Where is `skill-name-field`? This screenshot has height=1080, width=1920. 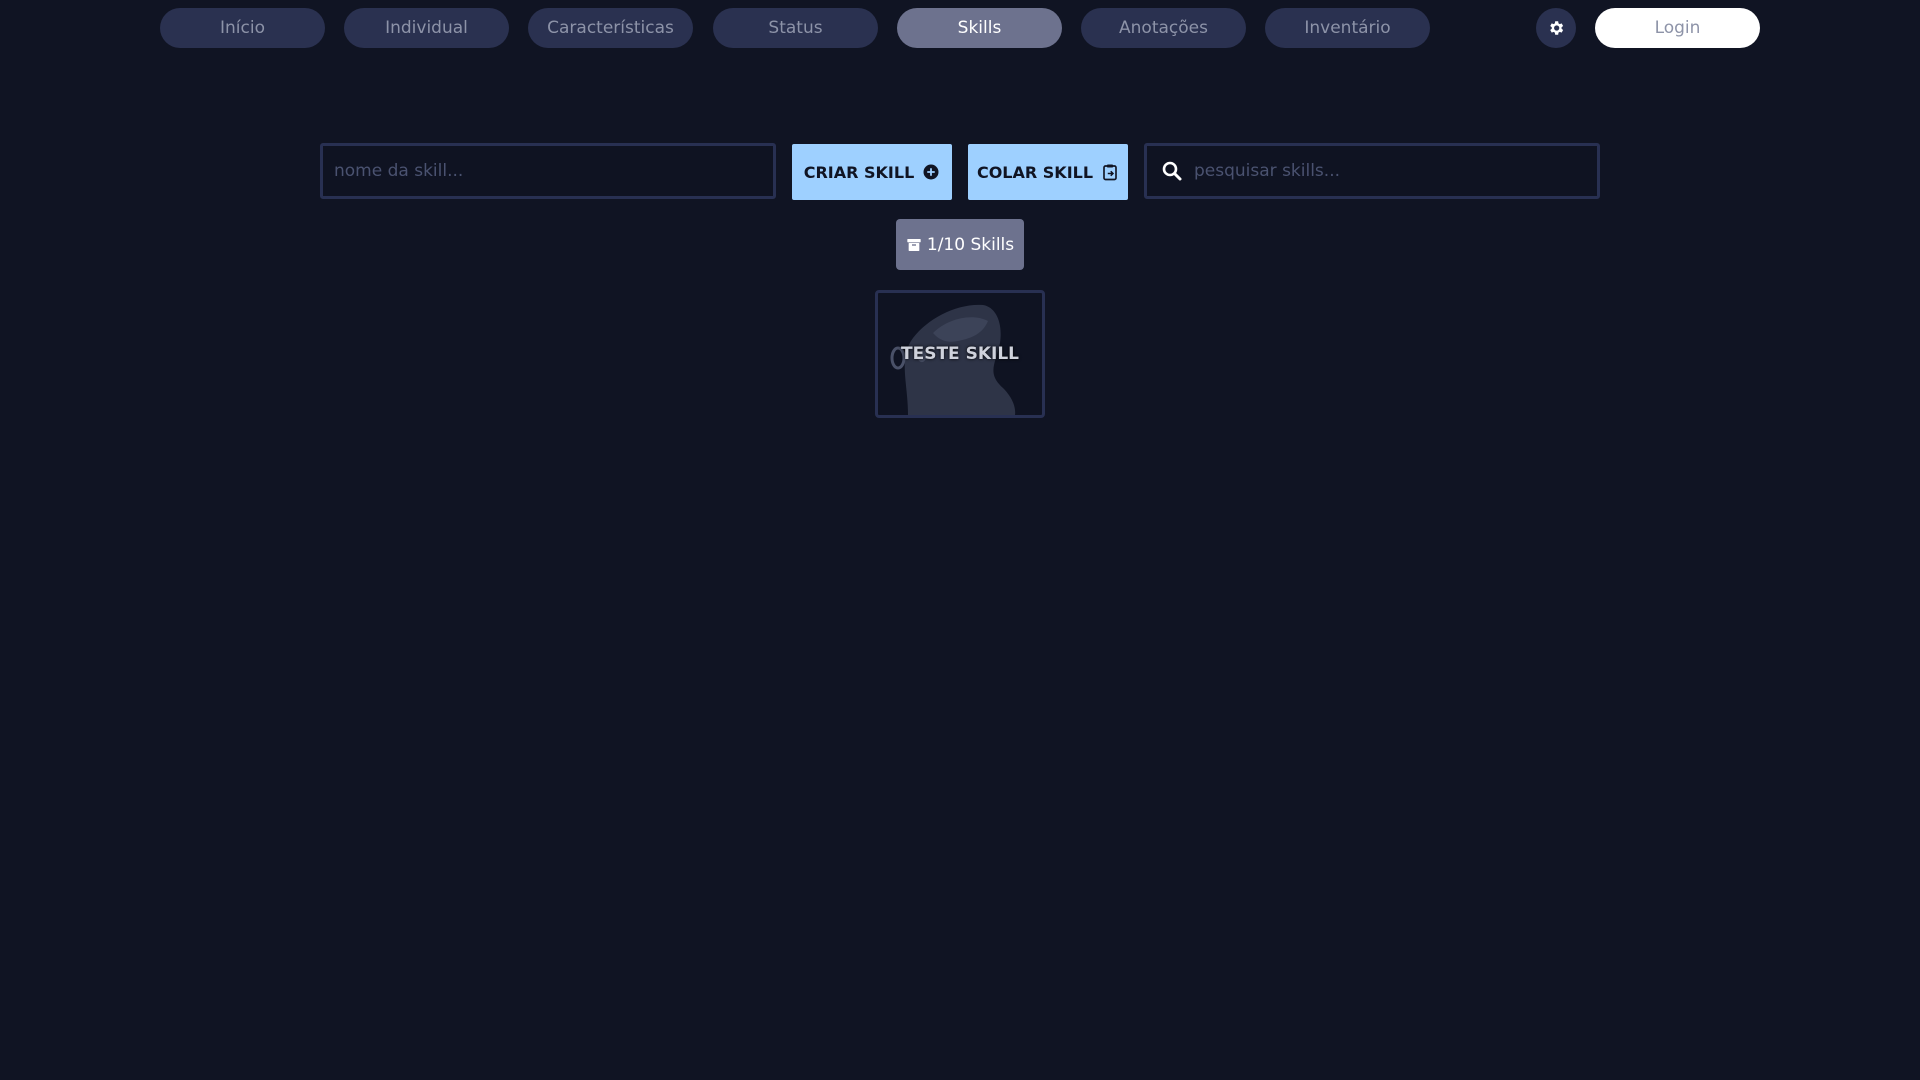 skill-name-field is located at coordinates (548, 171).